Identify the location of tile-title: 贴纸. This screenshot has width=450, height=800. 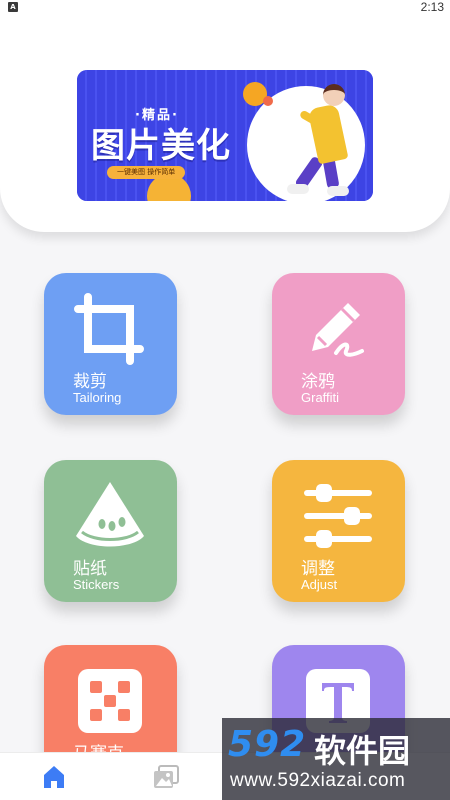
(90, 569).